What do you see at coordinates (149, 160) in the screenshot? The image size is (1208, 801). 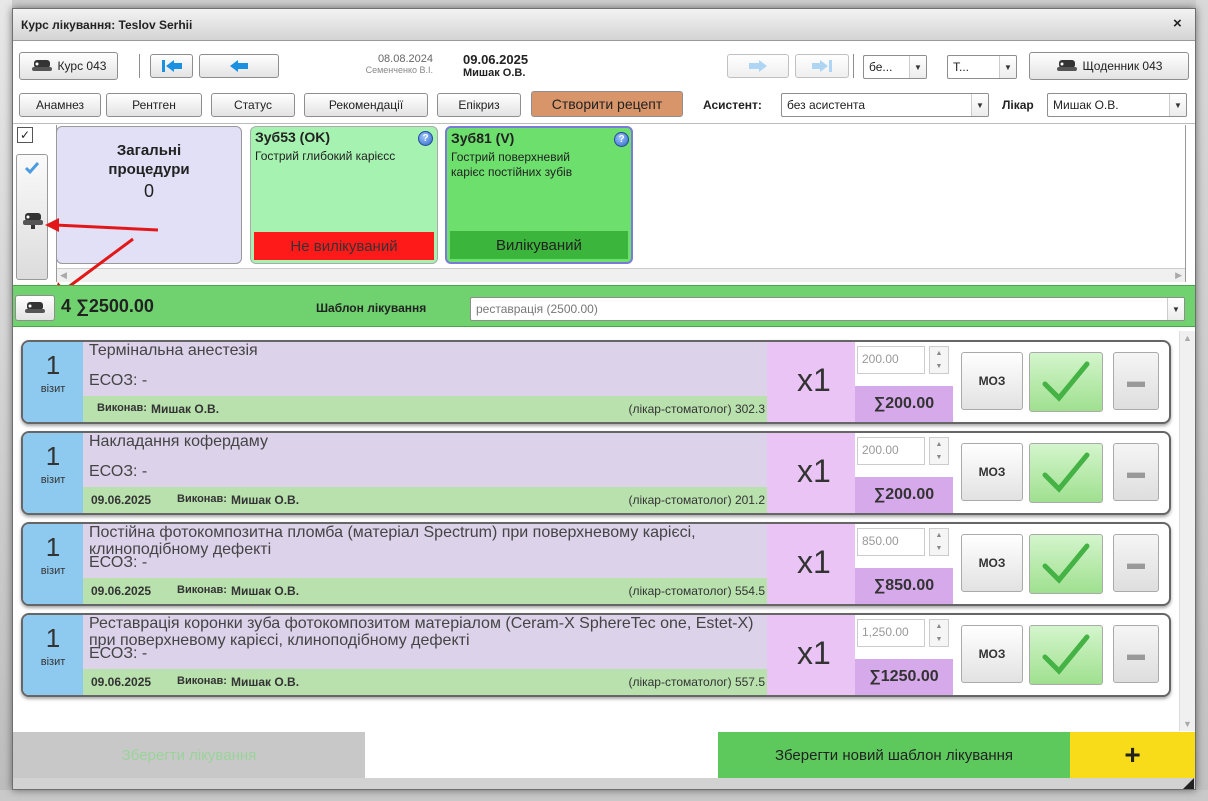 I see `general-procedures-title: Загальні процедури` at bounding box center [149, 160].